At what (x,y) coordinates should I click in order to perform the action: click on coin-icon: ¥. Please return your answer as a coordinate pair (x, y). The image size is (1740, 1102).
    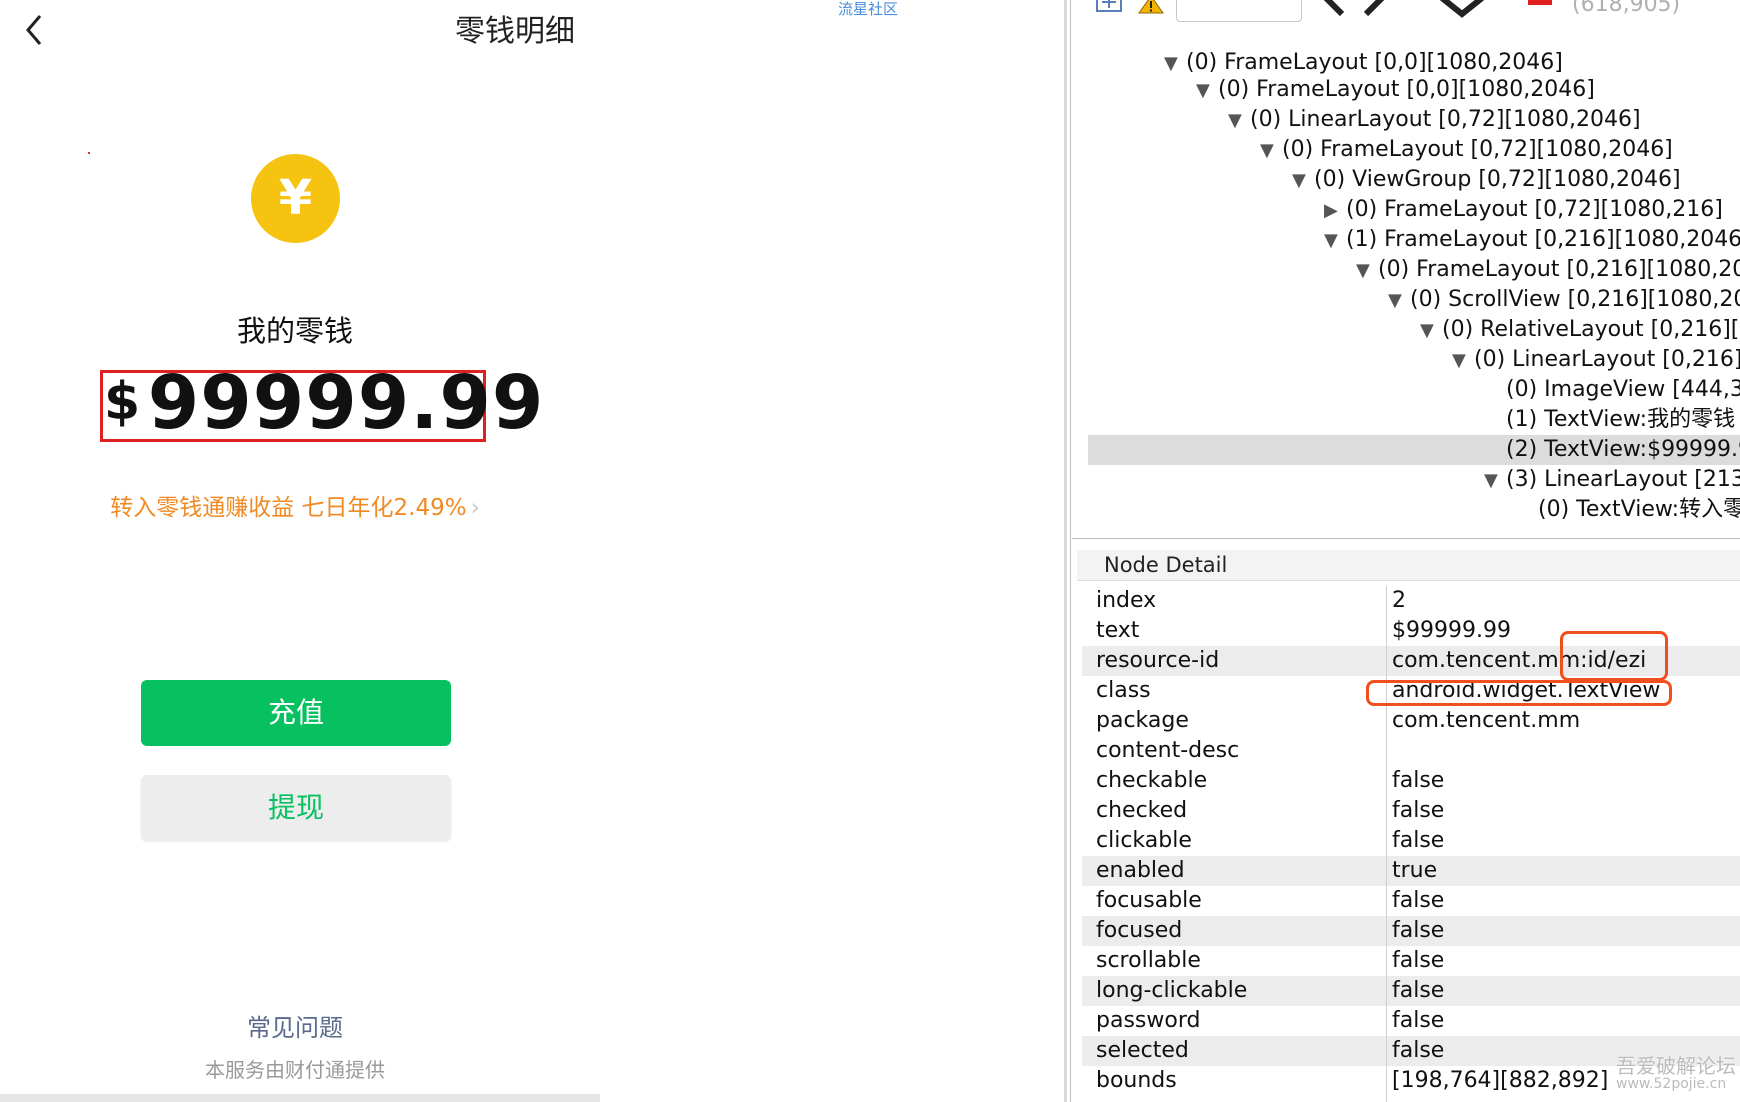
    Looking at the image, I should click on (295, 198).